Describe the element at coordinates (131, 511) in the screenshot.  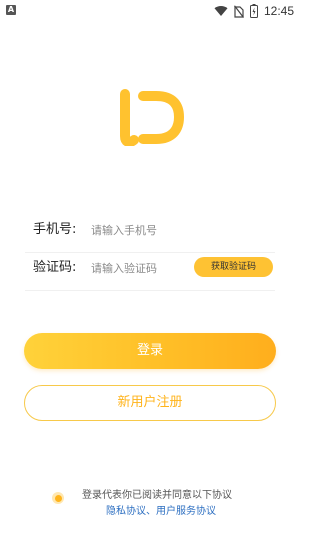
I see `privacy-link: 隐私协议、` at that location.